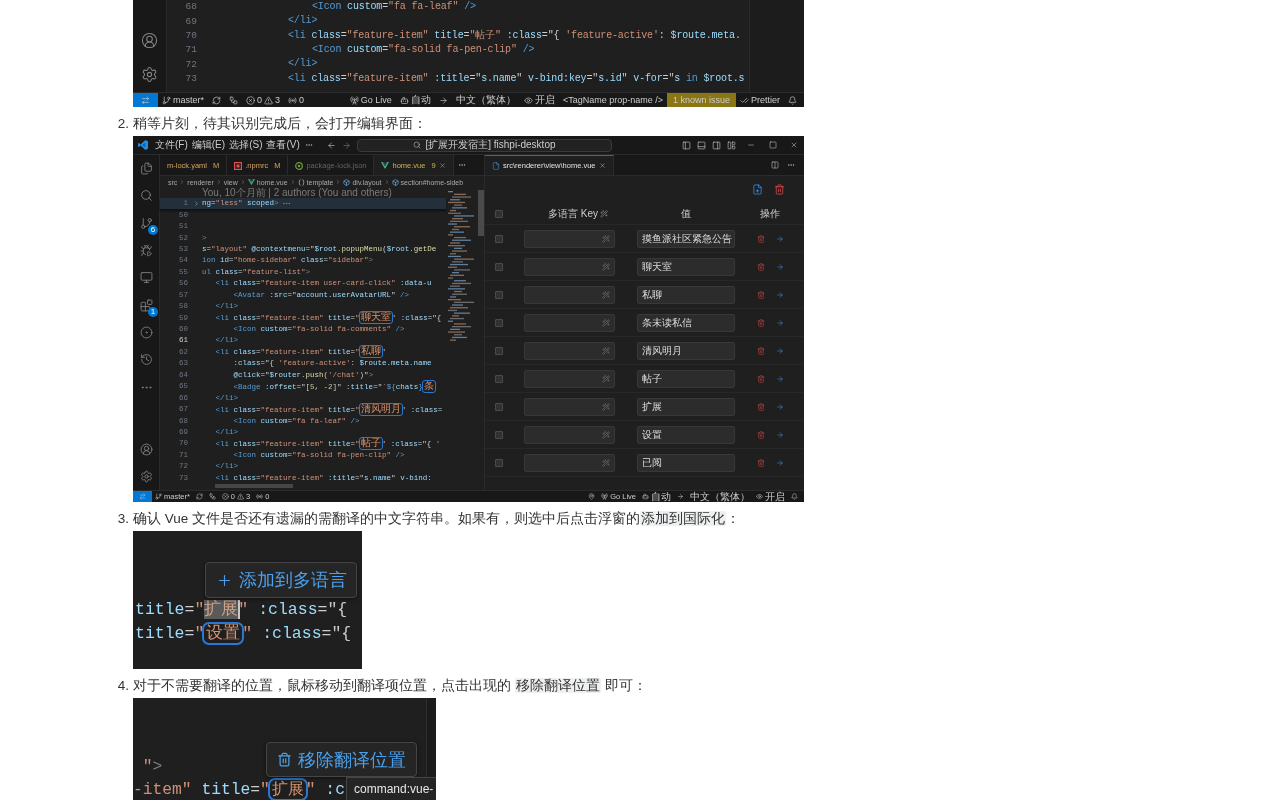 This screenshot has width=1280, height=800. I want to click on app-logo-icon, so click(143, 145).